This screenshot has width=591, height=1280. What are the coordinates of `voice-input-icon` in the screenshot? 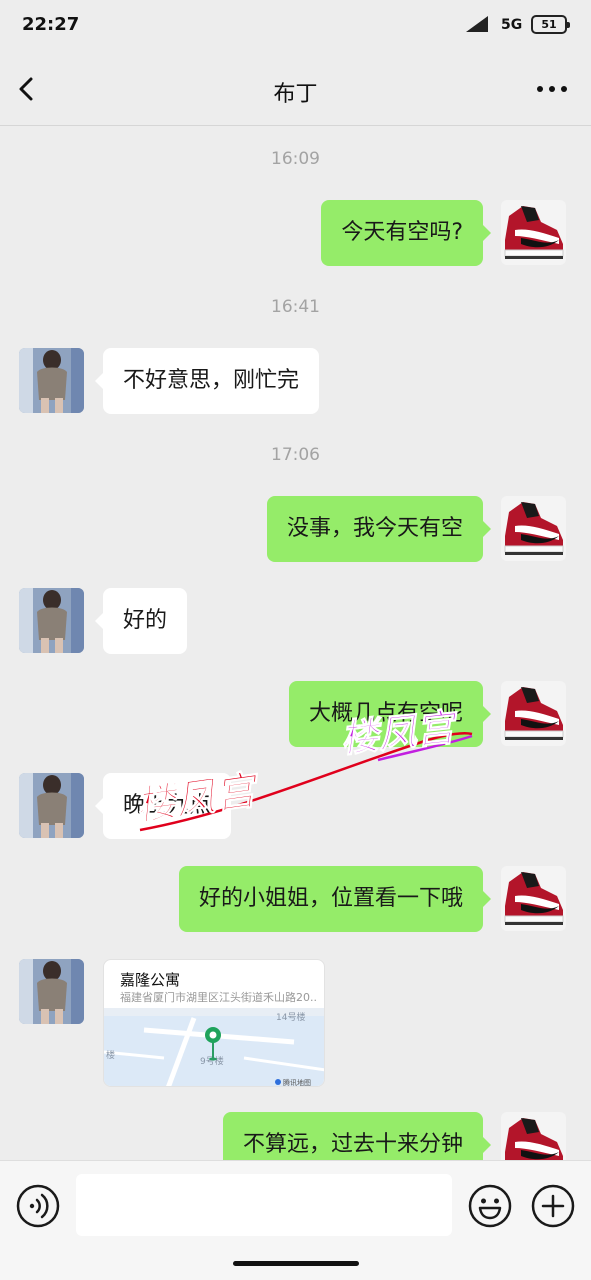 It's located at (38, 1206).